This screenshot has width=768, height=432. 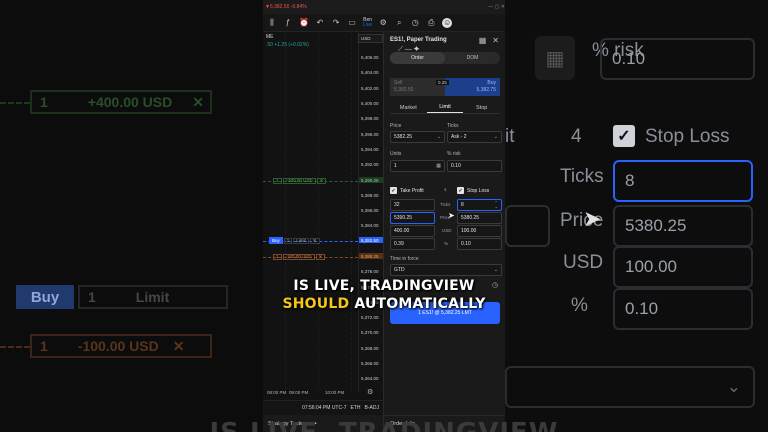 What do you see at coordinates (417, 166) in the screenshot?
I see `units-input: 1 ▦` at bounding box center [417, 166].